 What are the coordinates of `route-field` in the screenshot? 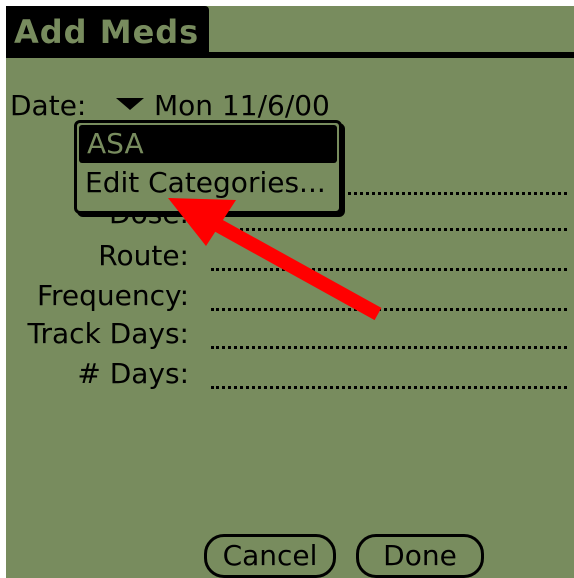 It's located at (389, 269).